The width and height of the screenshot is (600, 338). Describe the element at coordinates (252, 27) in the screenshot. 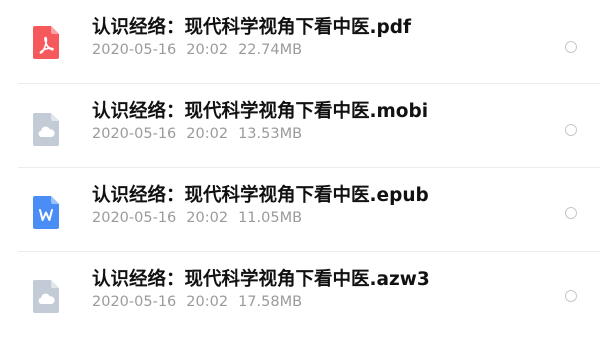

I see `file-name: 认识经络：现代科学视角下看中医.pdf` at that location.